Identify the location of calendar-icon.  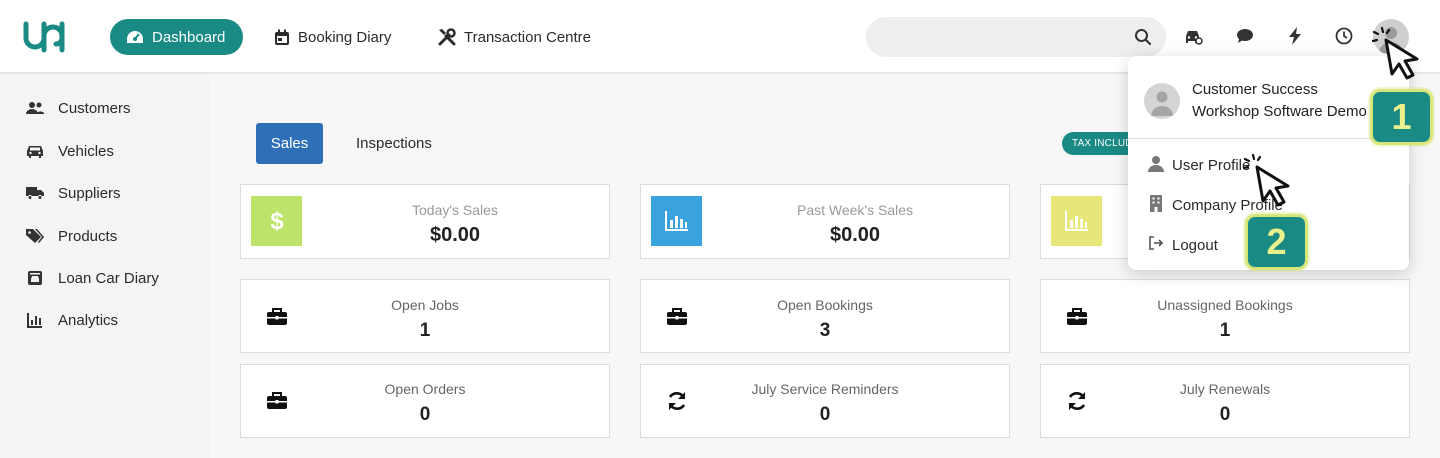
(282, 37).